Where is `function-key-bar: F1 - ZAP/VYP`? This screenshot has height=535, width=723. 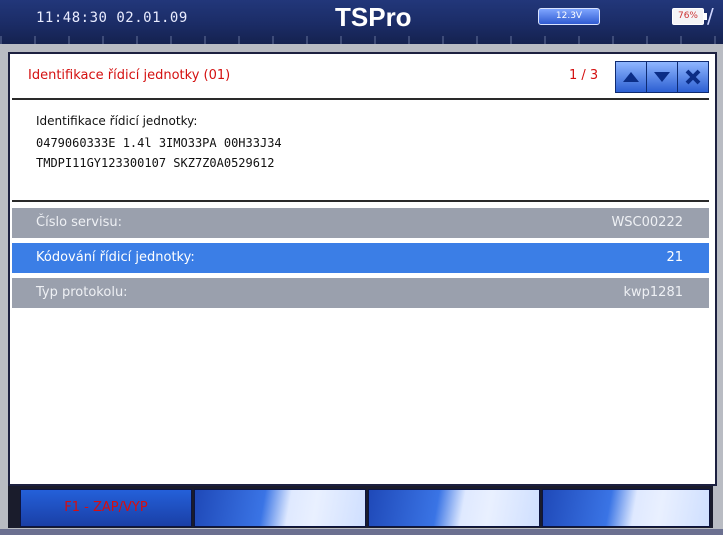
function-key-bar: F1 - ZAP/VYP is located at coordinates (360, 507).